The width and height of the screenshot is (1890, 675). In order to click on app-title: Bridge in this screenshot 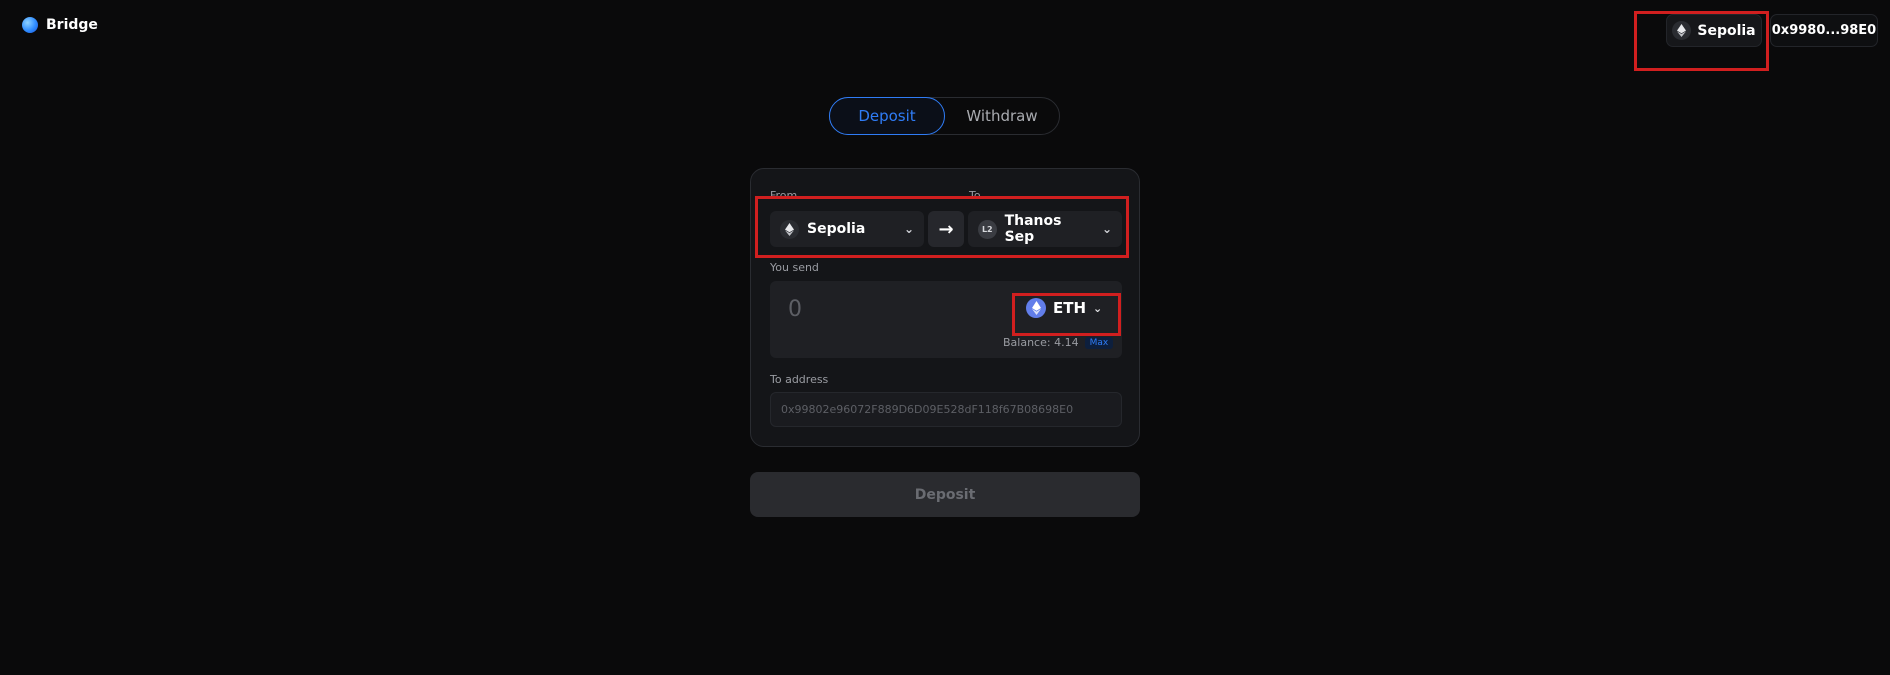, I will do `click(72, 25)`.